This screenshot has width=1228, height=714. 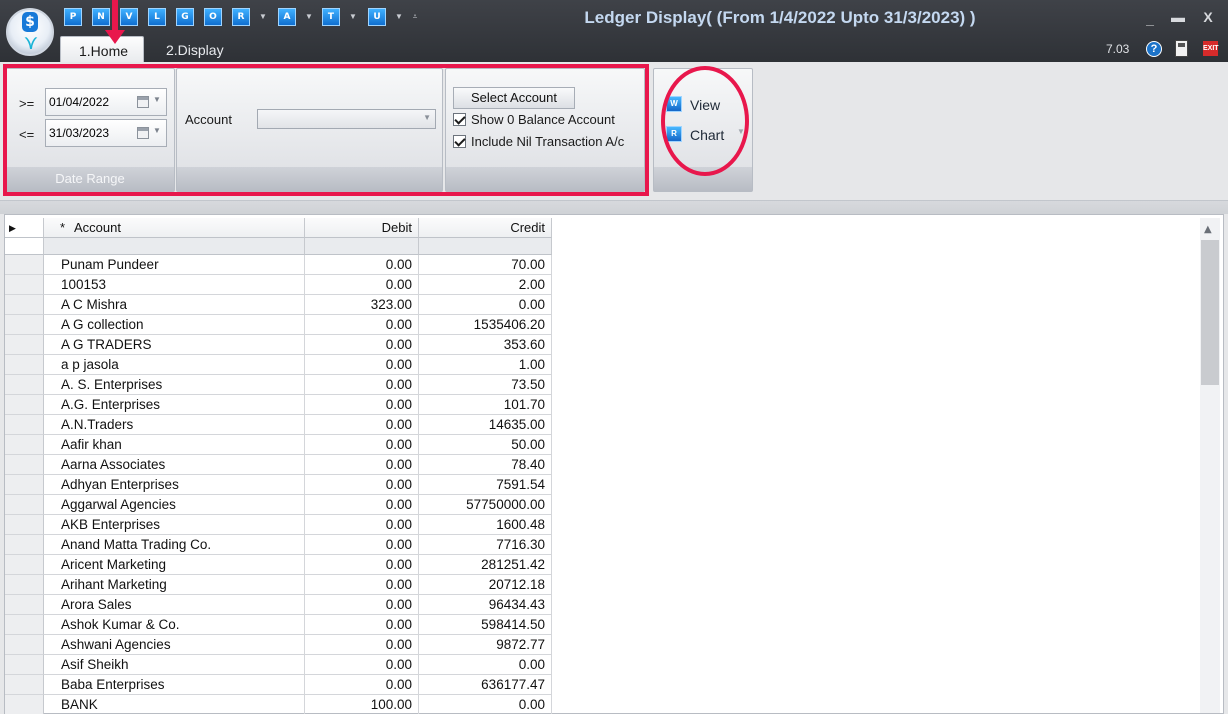 I want to click on quick-r-dropdown-icon: ▼, so click(x=263, y=17).